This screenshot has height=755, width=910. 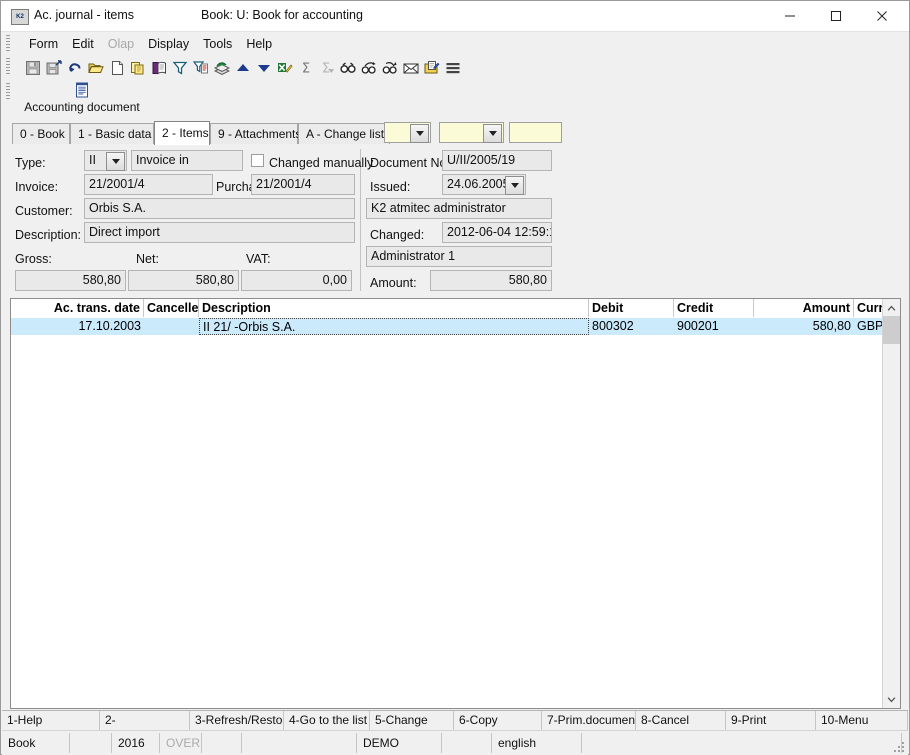 I want to click on copy-icon, so click(x=137, y=67).